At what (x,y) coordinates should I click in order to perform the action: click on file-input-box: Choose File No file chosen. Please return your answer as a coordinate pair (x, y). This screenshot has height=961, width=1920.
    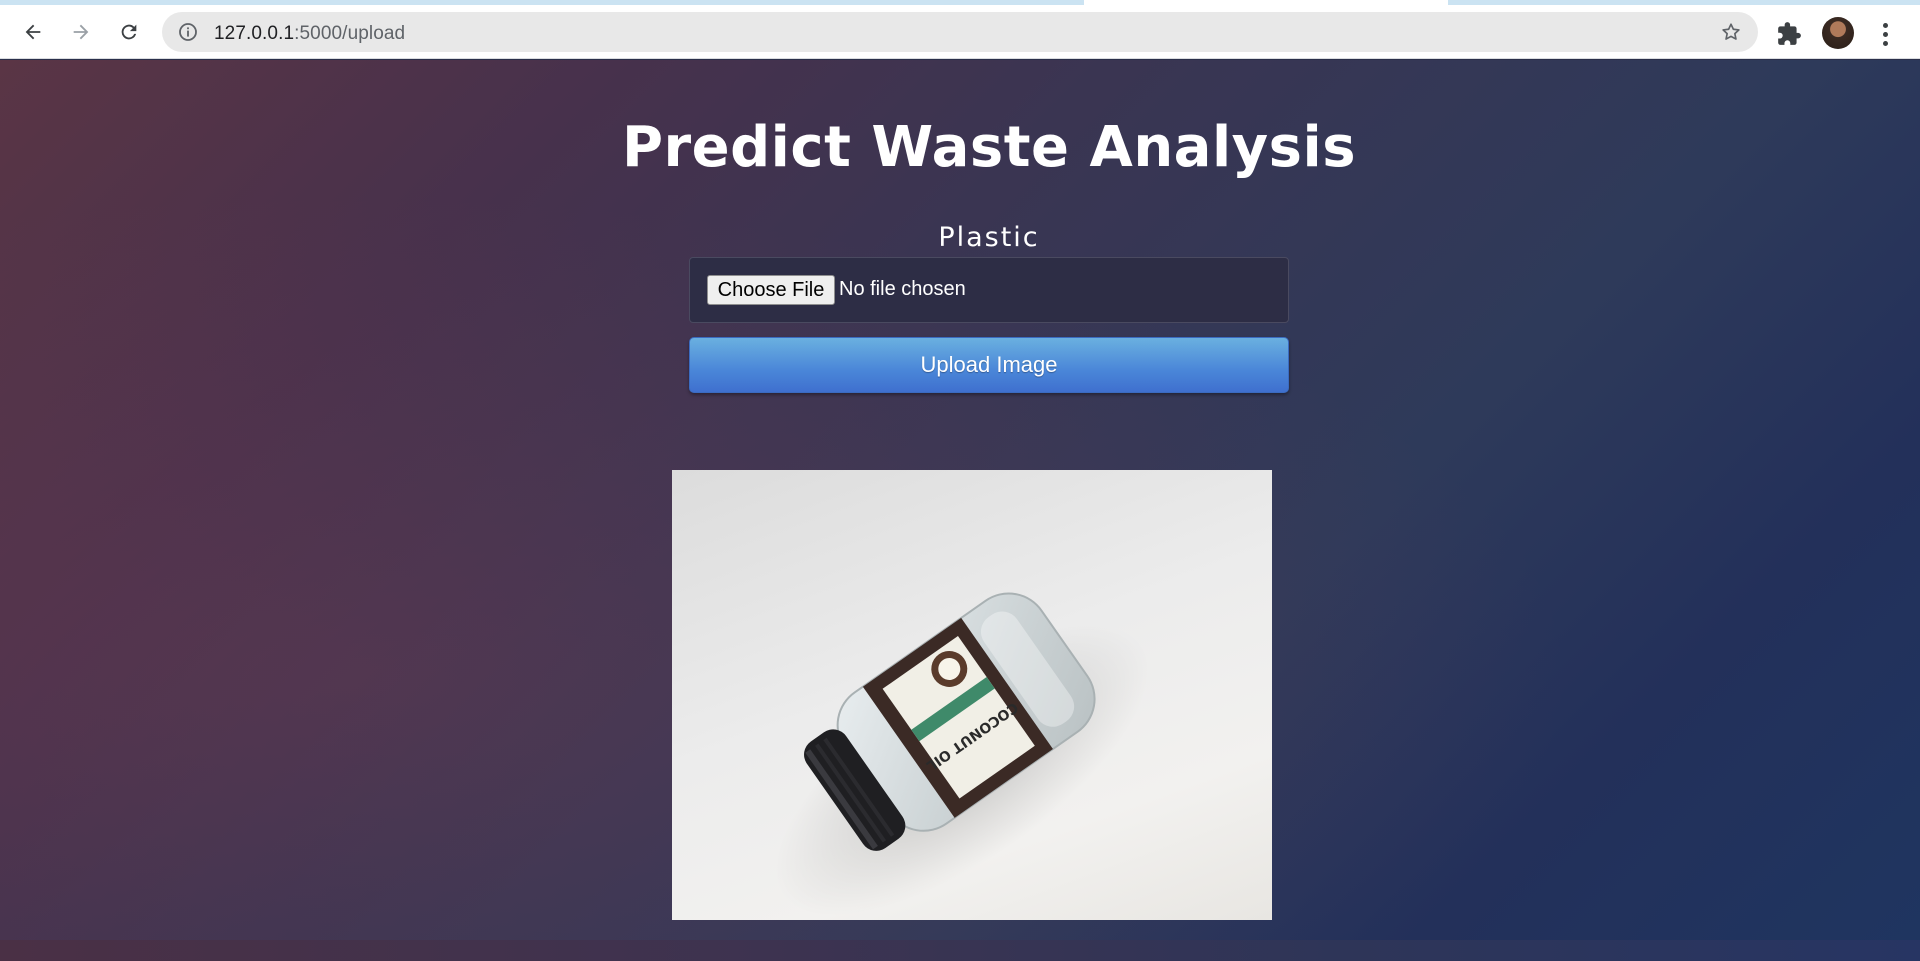
    Looking at the image, I should click on (989, 290).